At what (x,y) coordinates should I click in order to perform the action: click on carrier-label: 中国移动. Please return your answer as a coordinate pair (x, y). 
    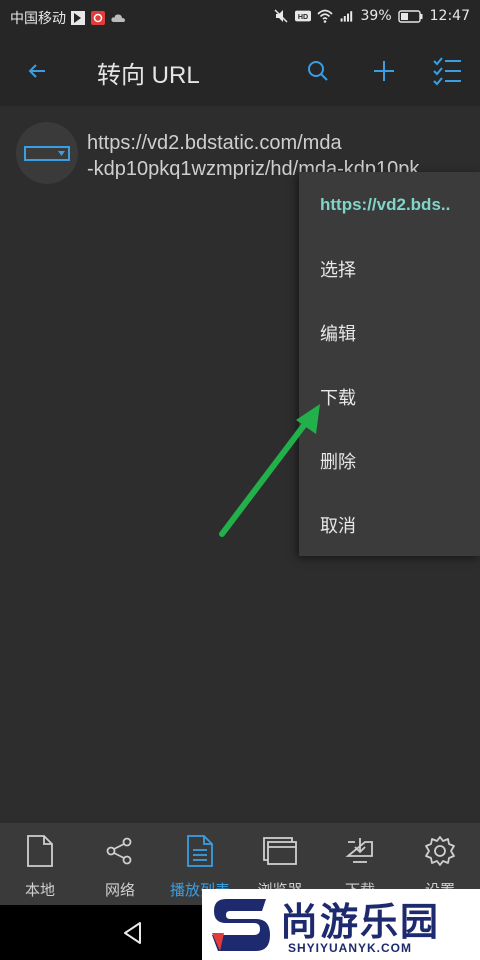
    Looking at the image, I should click on (38, 19).